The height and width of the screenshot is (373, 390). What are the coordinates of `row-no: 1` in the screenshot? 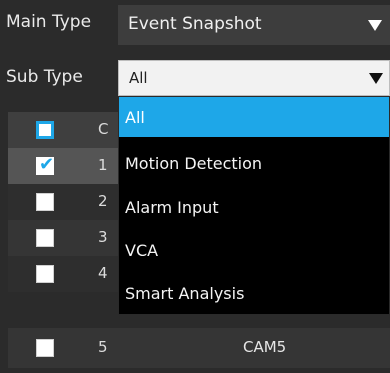 It's located at (103, 165).